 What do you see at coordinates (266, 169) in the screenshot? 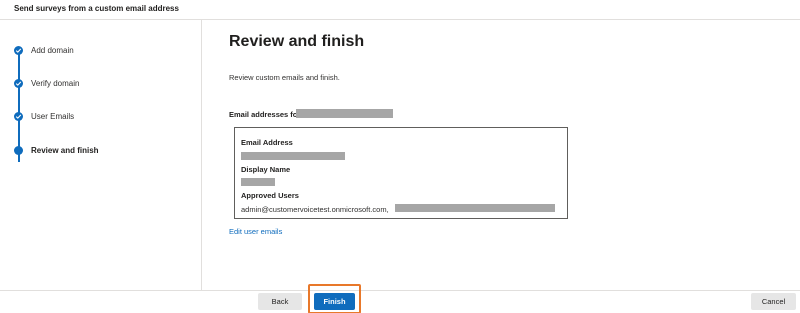
I see `display-name-label: Display Name` at bounding box center [266, 169].